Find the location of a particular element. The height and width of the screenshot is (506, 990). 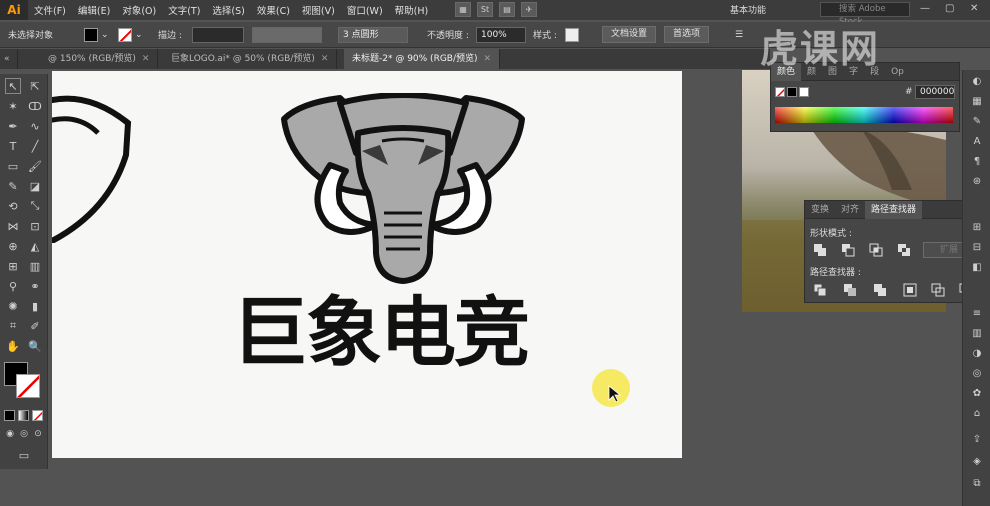

swatches-icon: ▦ is located at coordinates (977, 101).